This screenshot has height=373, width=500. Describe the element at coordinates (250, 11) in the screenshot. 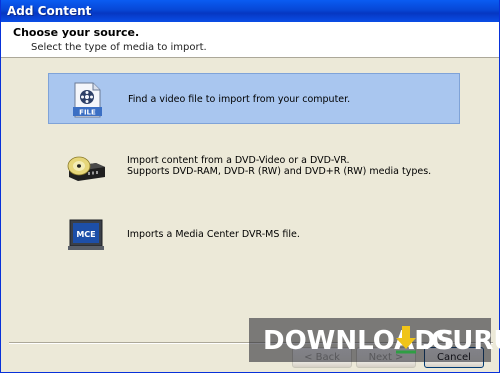

I see `window-title: Add Content` at that location.